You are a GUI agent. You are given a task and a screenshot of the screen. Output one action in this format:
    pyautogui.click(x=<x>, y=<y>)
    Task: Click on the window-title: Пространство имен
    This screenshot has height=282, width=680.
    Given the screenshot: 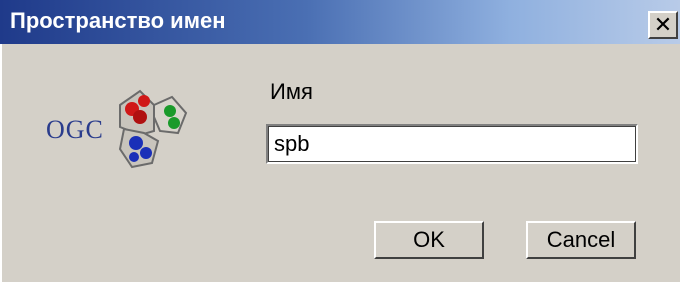 What is the action you would take?
    pyautogui.click(x=118, y=20)
    